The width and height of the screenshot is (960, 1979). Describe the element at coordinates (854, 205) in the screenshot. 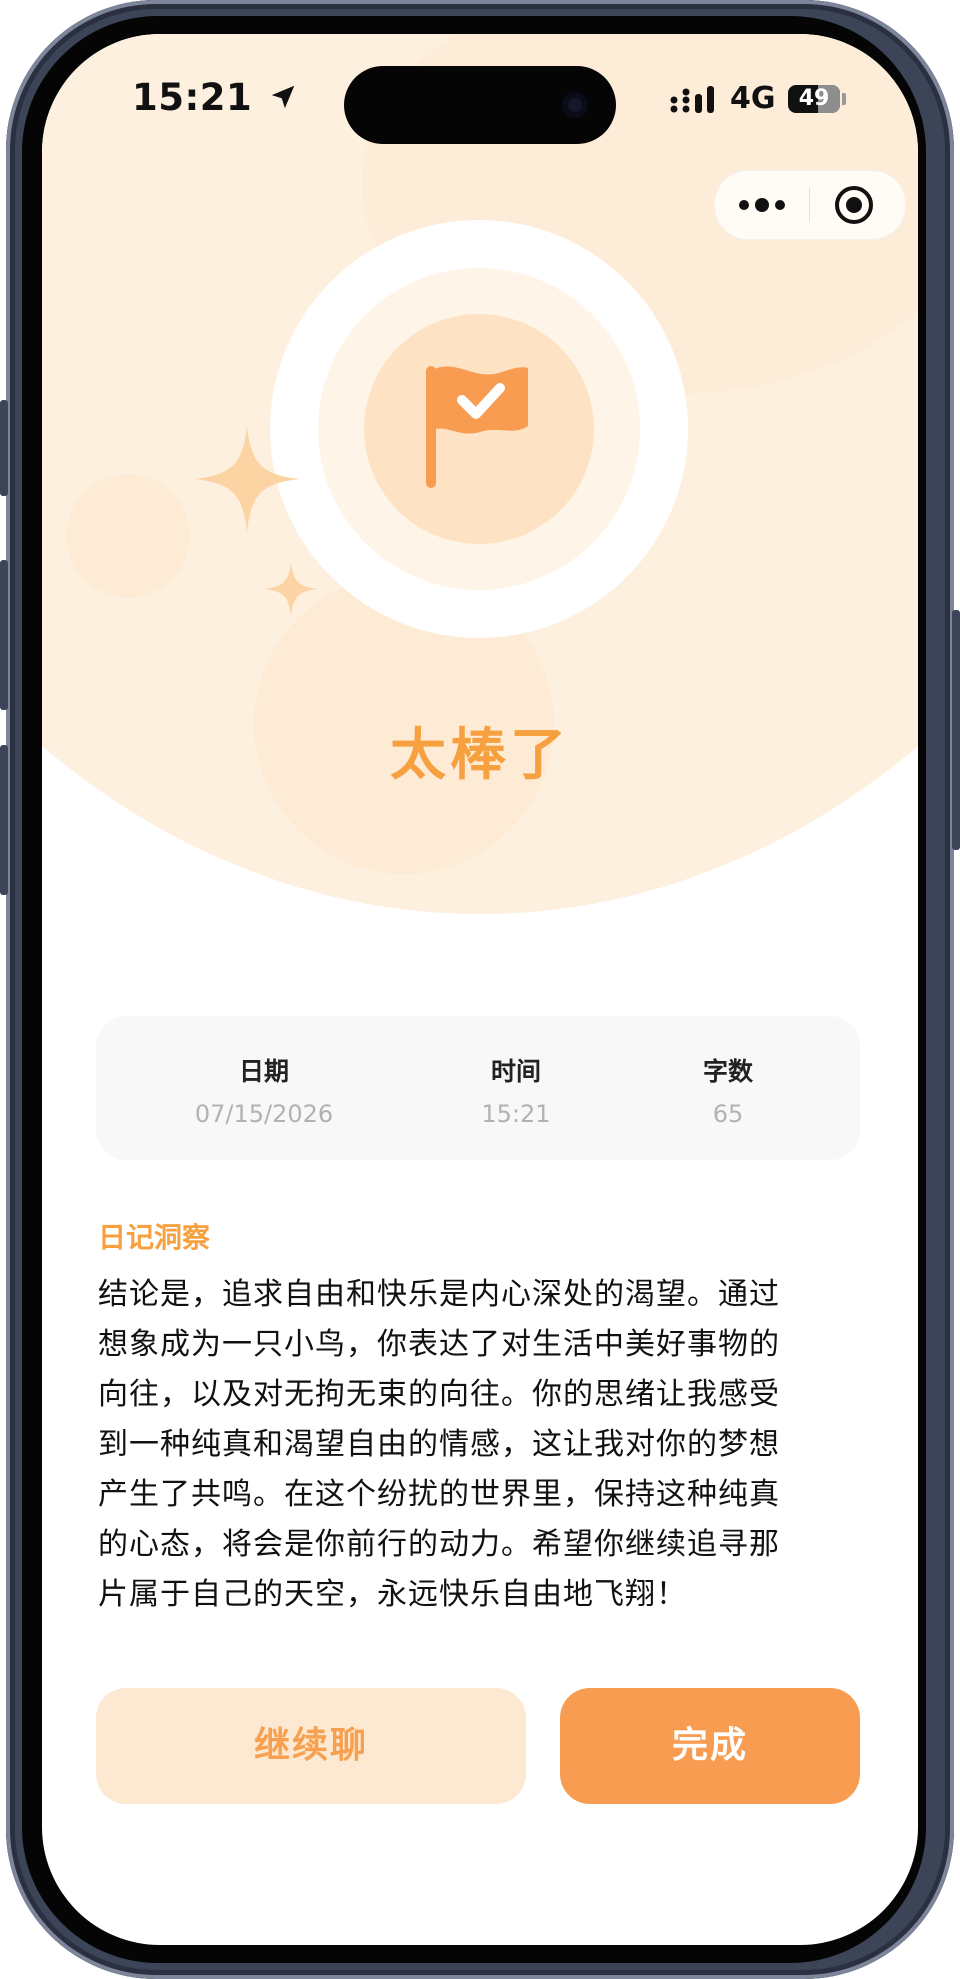

I see `close-target-icon` at that location.